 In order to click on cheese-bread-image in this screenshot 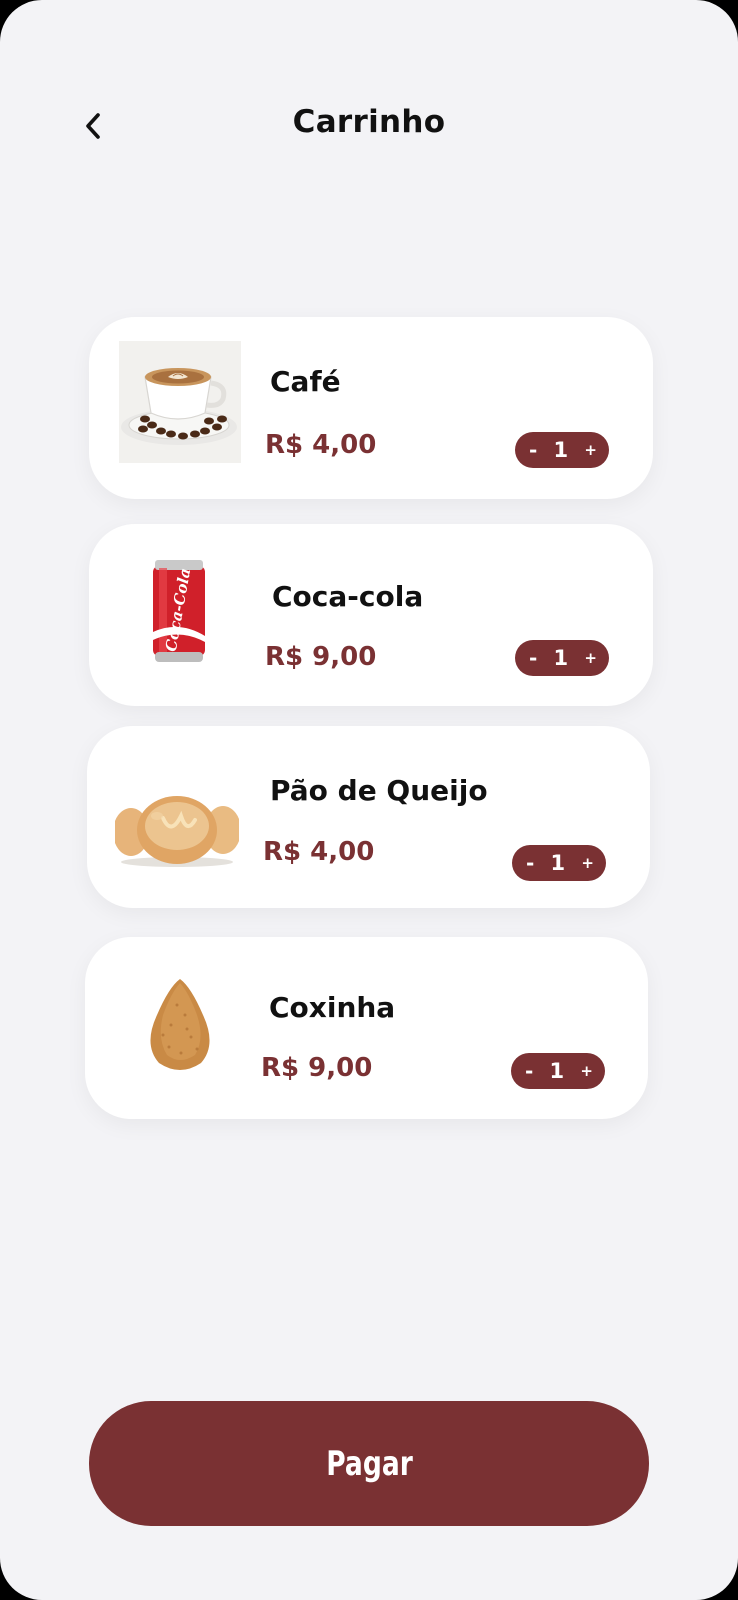, I will do `click(177, 824)`.